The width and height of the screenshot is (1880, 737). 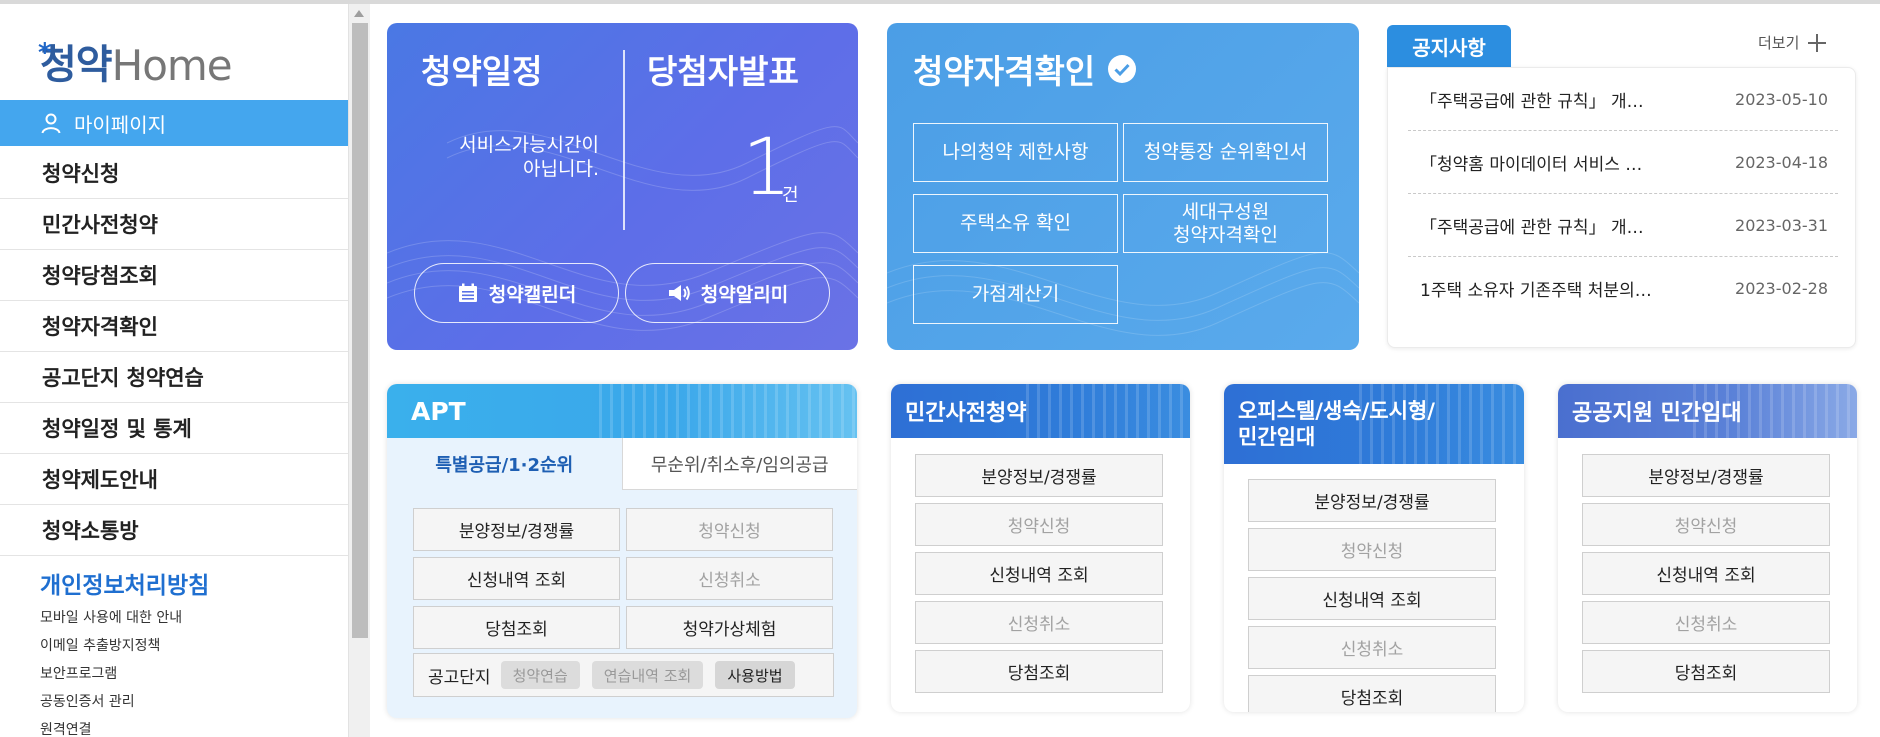 I want to click on notice-tab: 공지사항, so click(x=1449, y=46).